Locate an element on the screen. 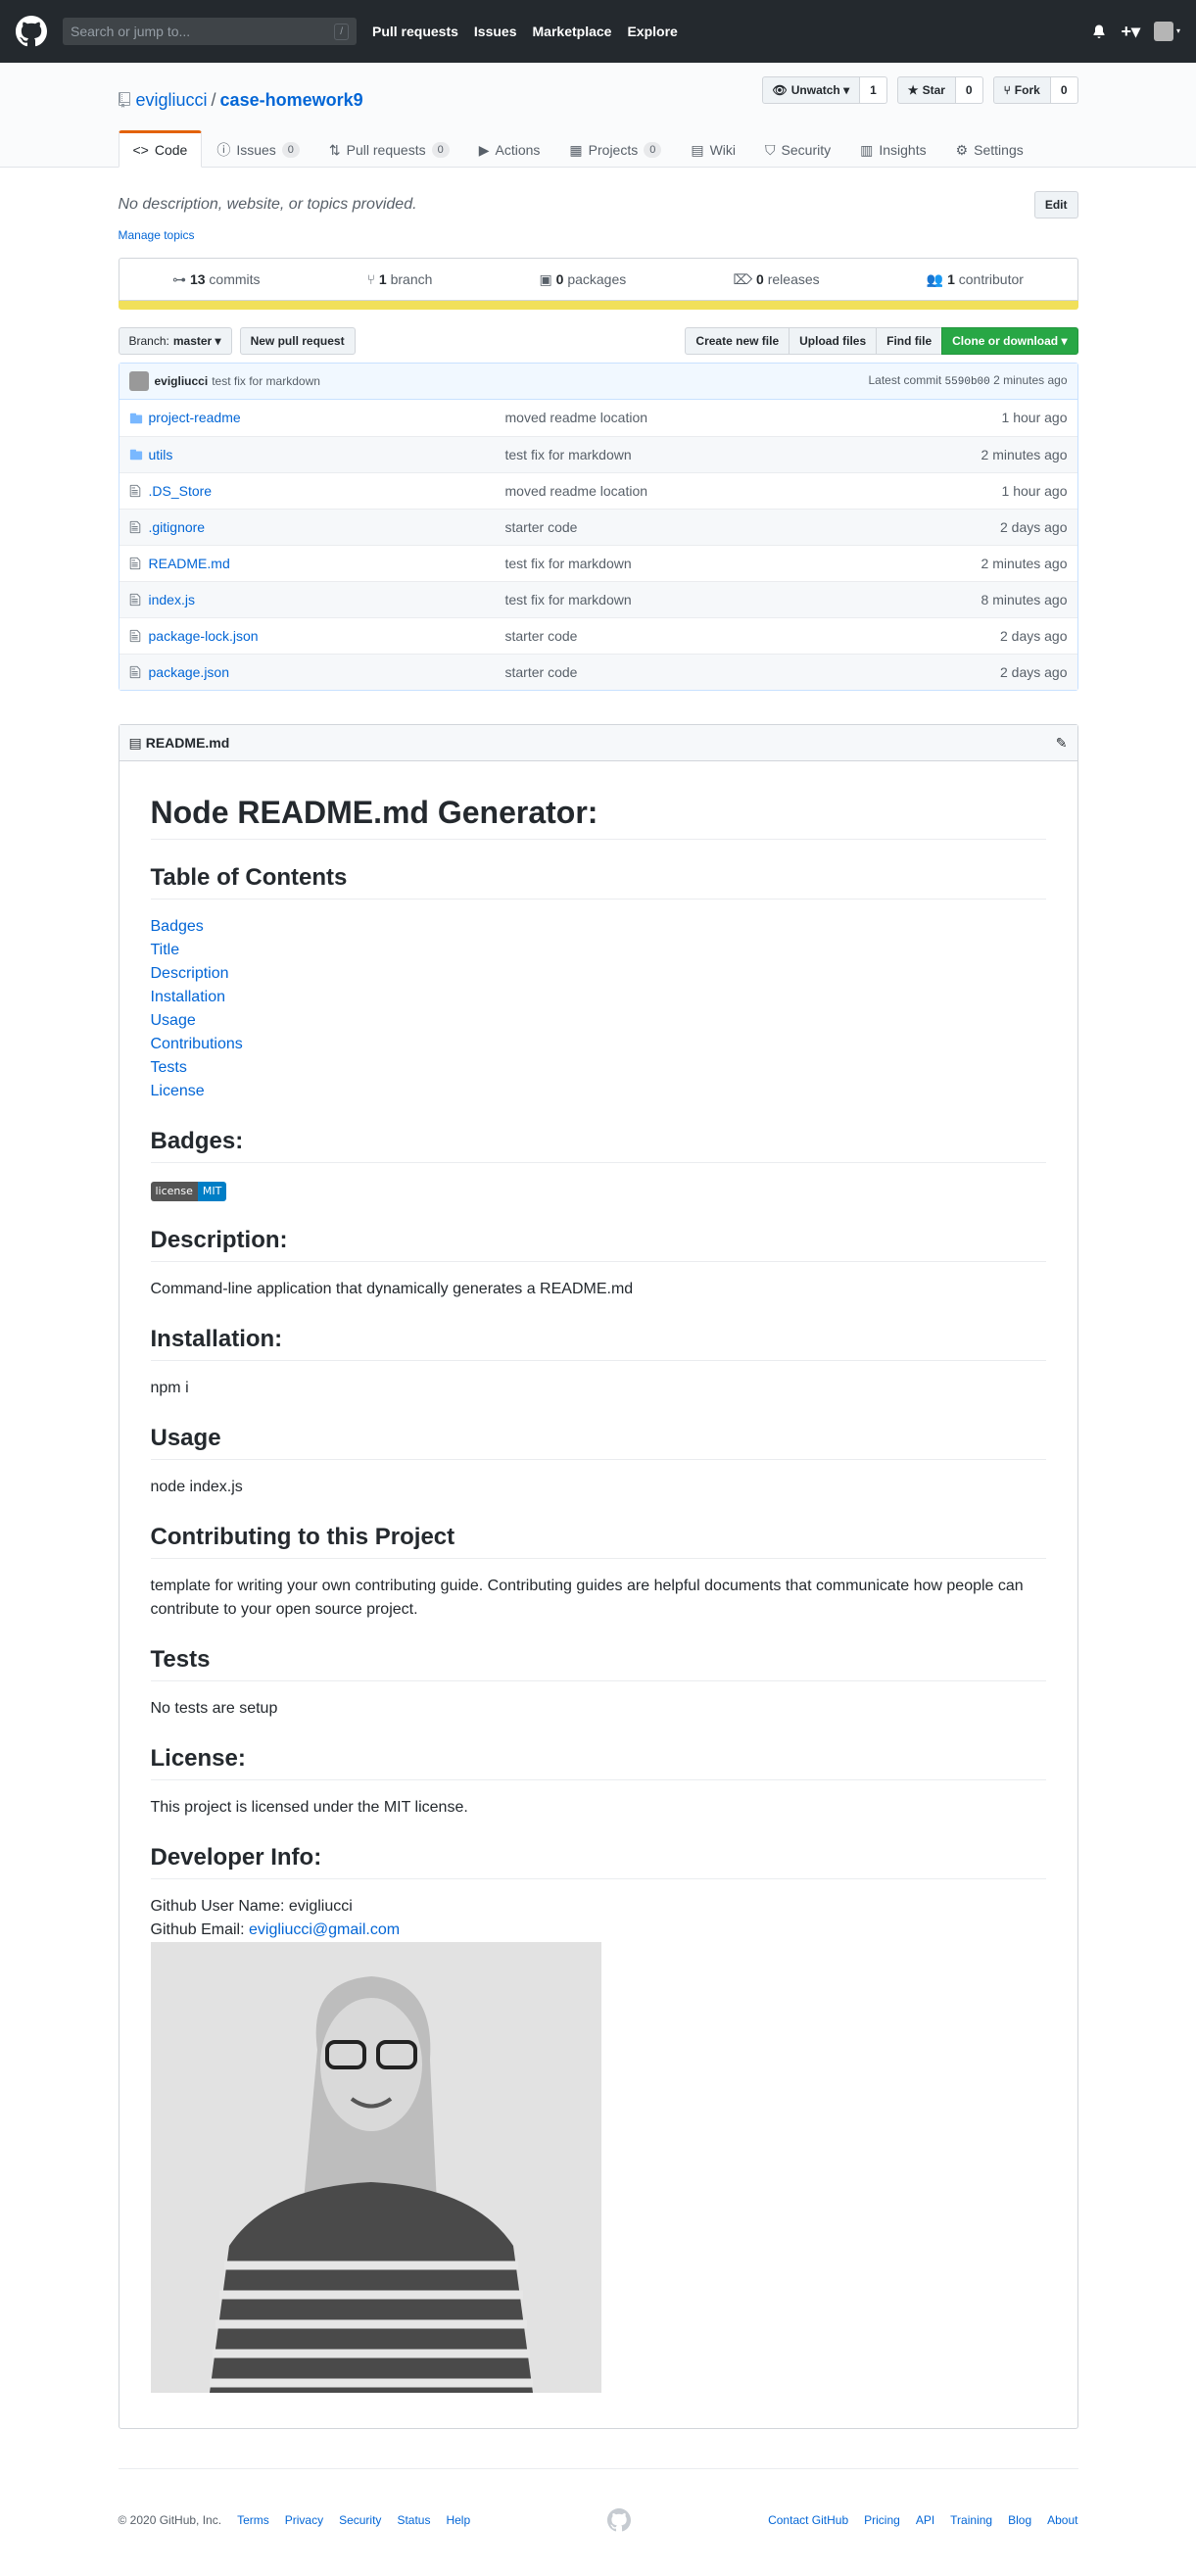 This screenshot has width=1196, height=2576. avatar is located at coordinates (138, 381).